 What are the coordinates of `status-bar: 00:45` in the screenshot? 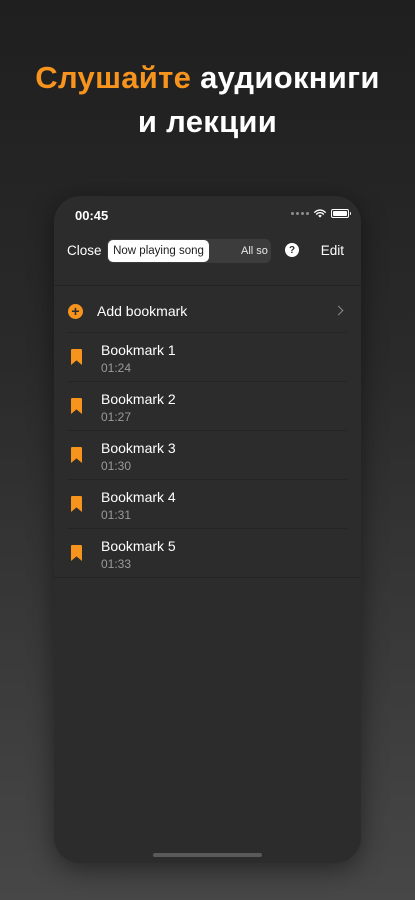 It's located at (207, 215).